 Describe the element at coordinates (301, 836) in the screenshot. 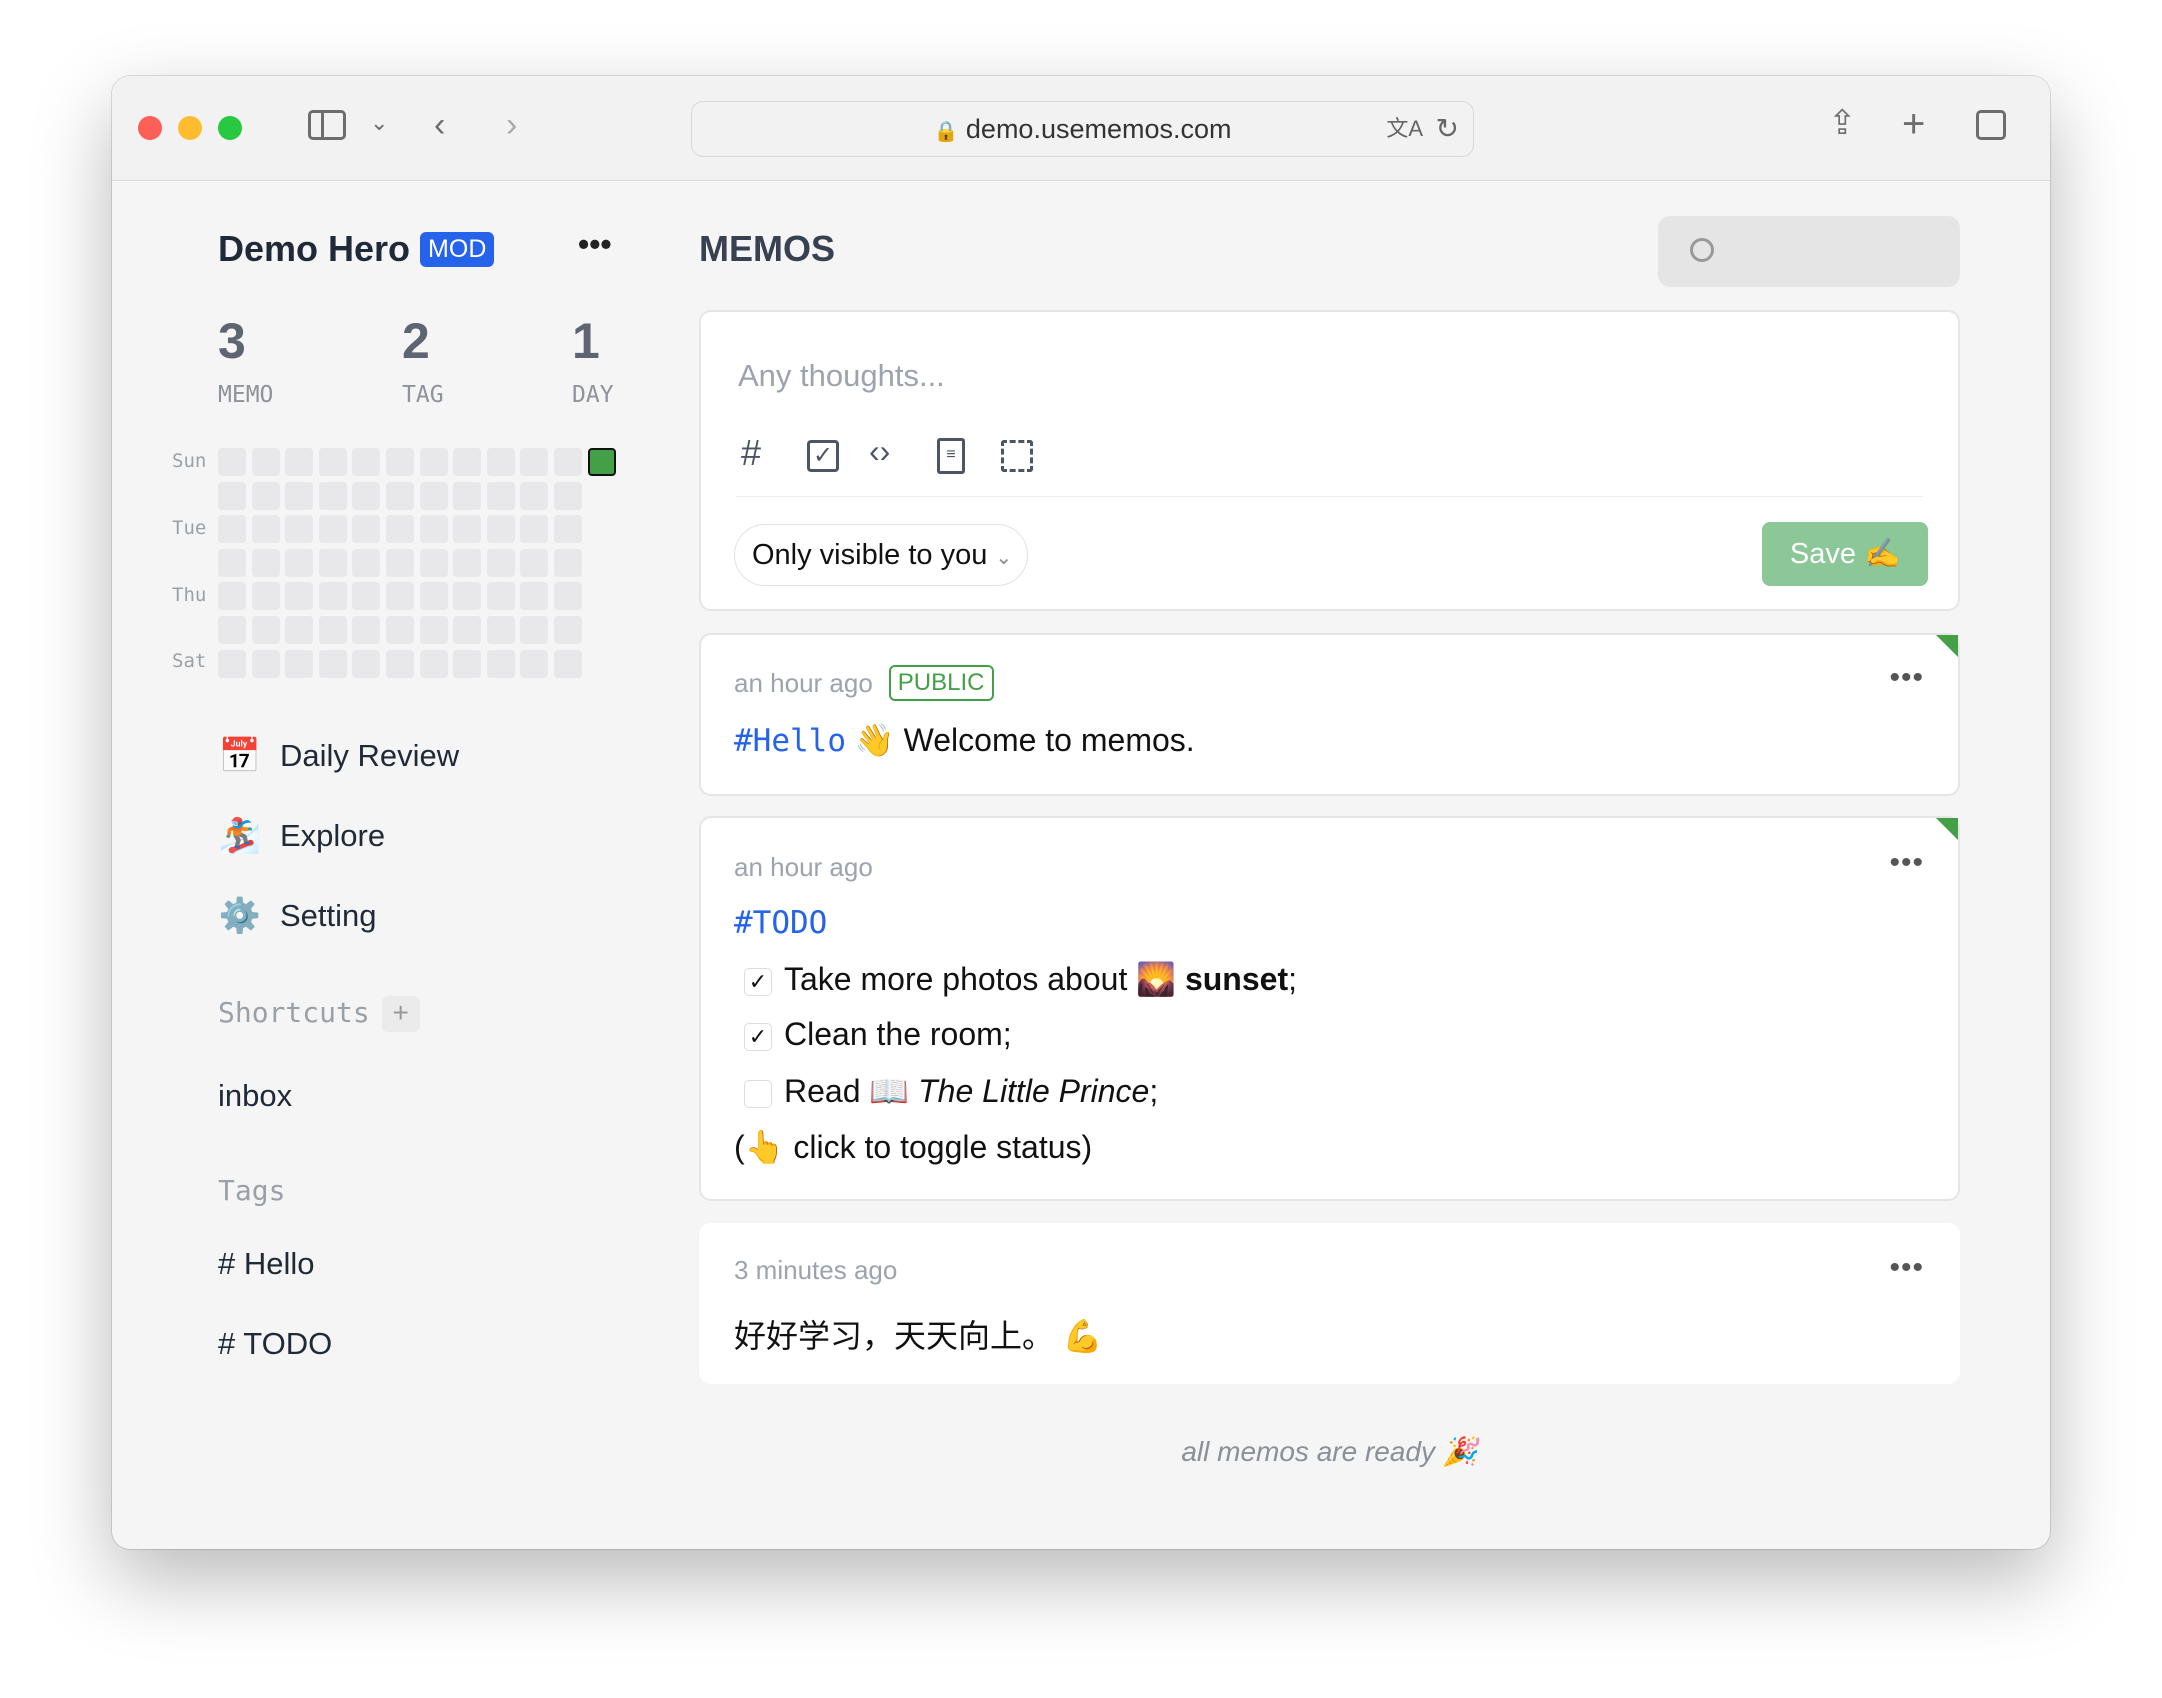

I see `menu-explore: 🏂 Explore` at that location.